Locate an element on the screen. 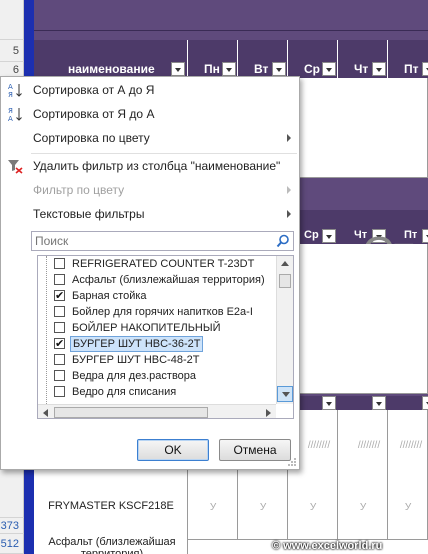 The image size is (428, 554). cell-text: FRYMASTER KSCF218E is located at coordinates (111, 506).